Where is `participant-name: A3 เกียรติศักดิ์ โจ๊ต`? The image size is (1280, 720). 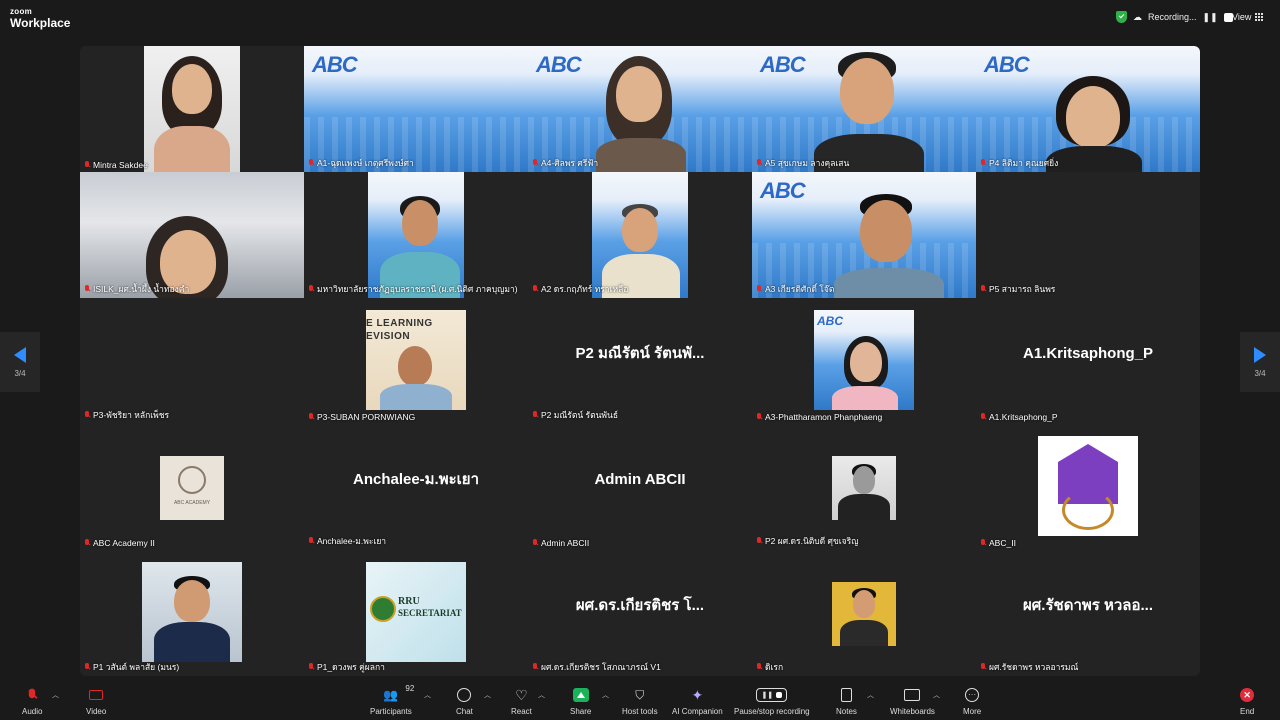
participant-name: A3 เกียรติศักดิ์ โจ๊ต is located at coordinates (795, 289).